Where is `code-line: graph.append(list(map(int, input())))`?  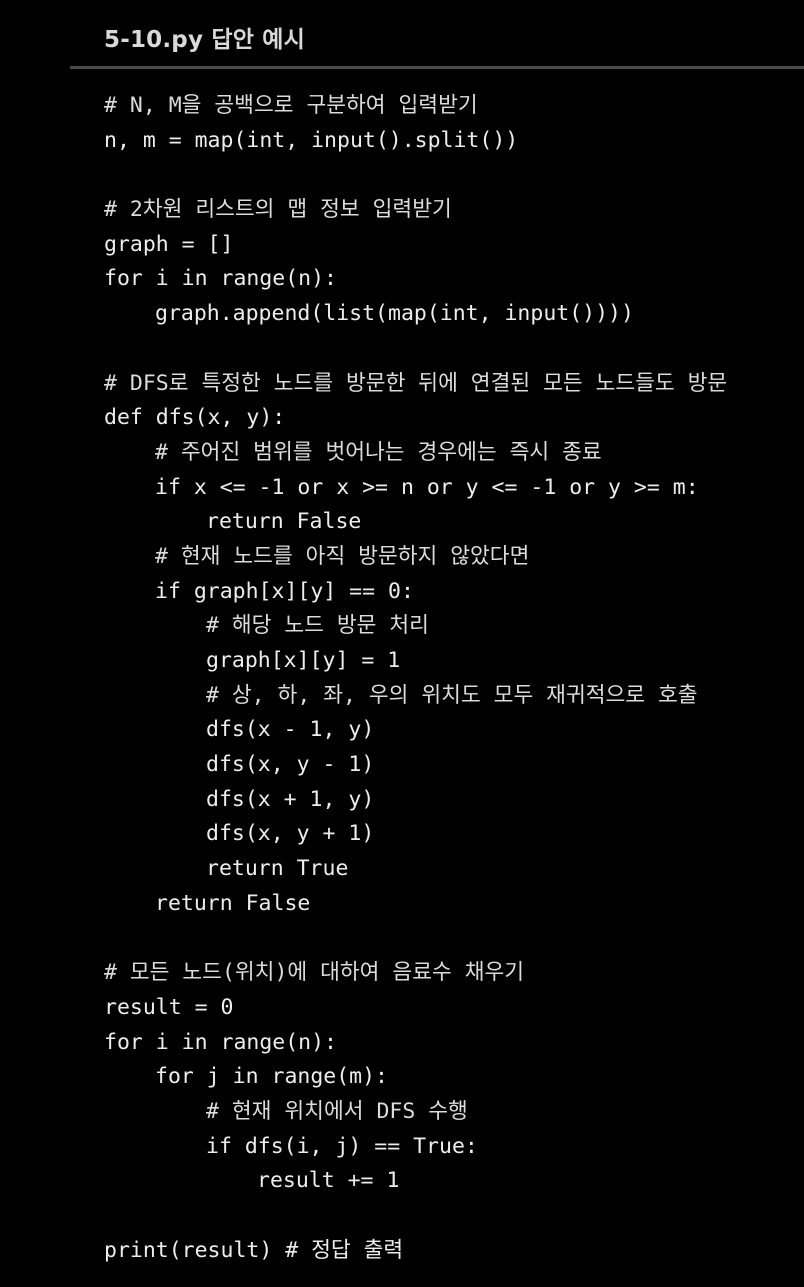
code-line: graph.append(list(map(int, input()))) is located at coordinates (394, 314).